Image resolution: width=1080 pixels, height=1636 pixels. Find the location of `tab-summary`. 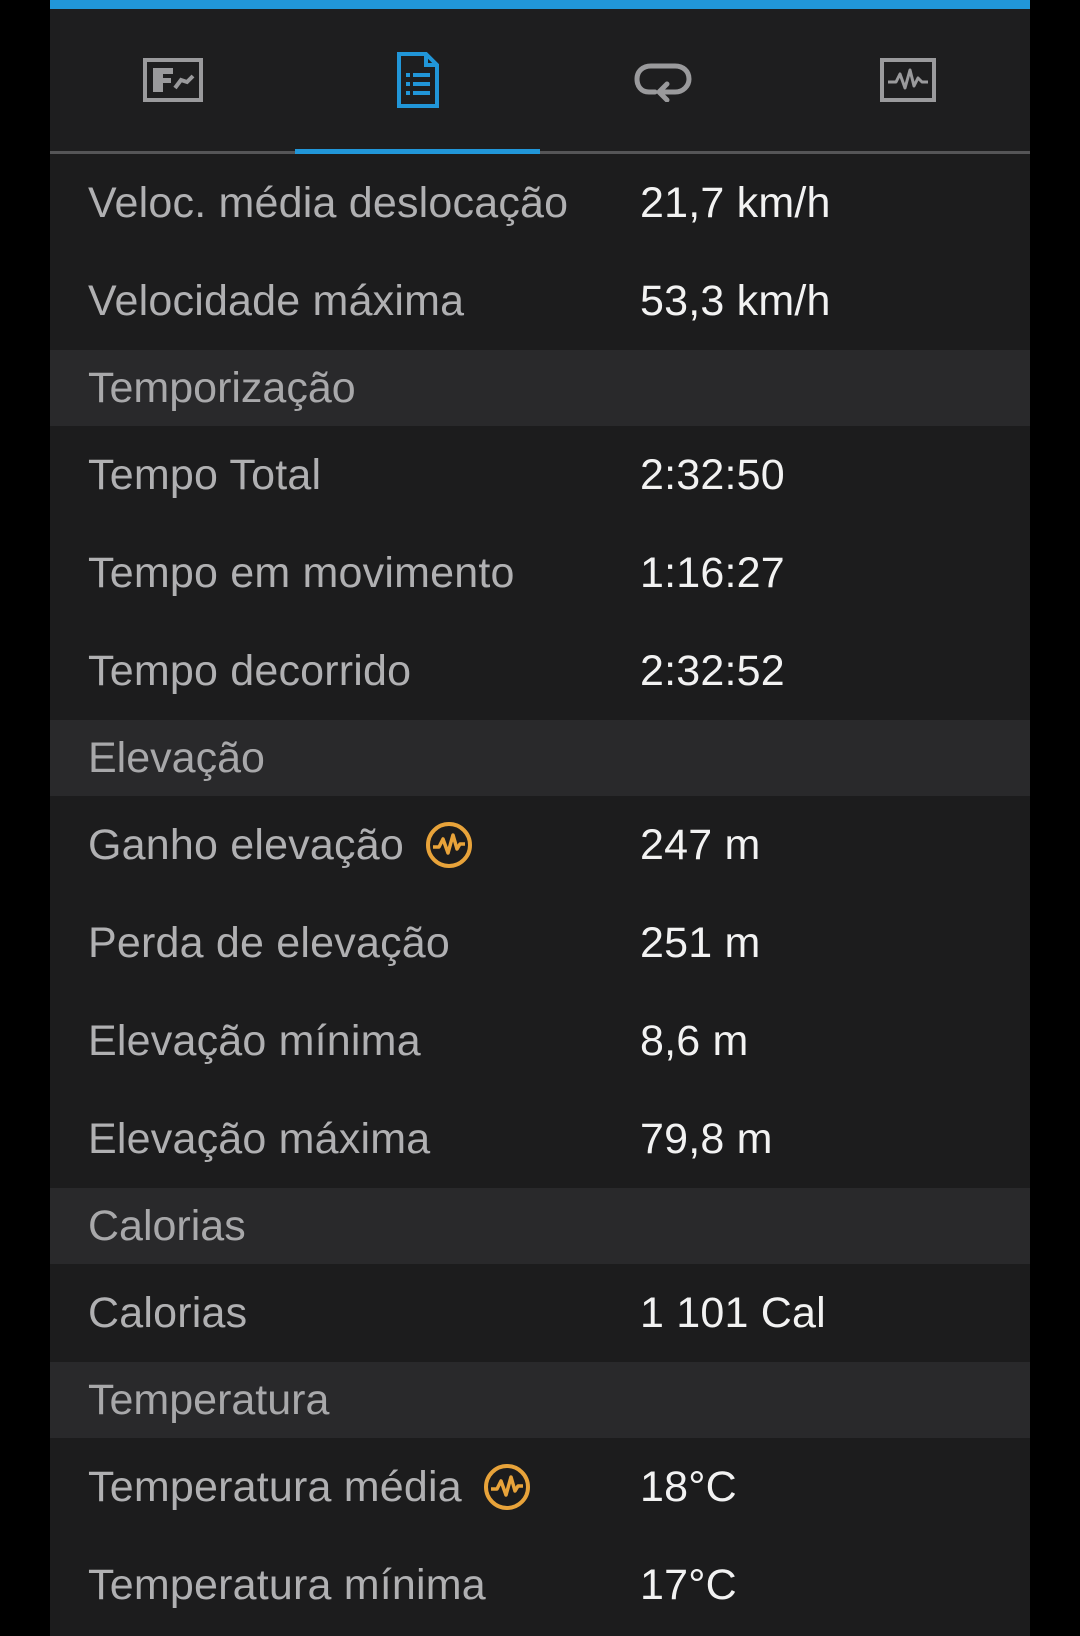

tab-summary is located at coordinates (172, 80).